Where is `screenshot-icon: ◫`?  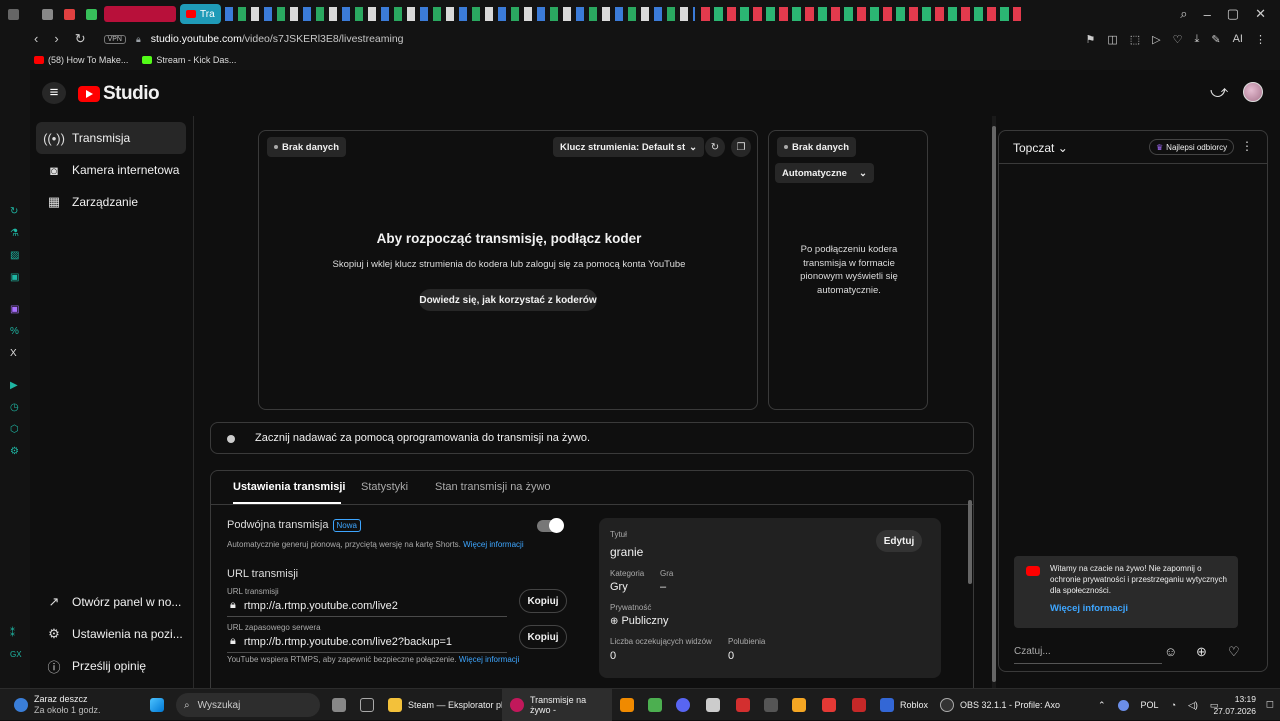
screenshot-icon: ◫ is located at coordinates (1112, 39).